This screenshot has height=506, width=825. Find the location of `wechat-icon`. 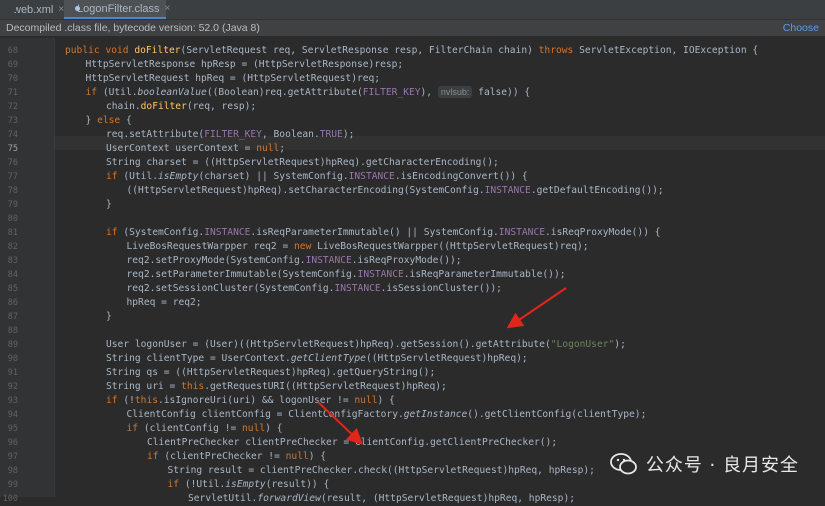

wechat-icon is located at coordinates (623, 464).